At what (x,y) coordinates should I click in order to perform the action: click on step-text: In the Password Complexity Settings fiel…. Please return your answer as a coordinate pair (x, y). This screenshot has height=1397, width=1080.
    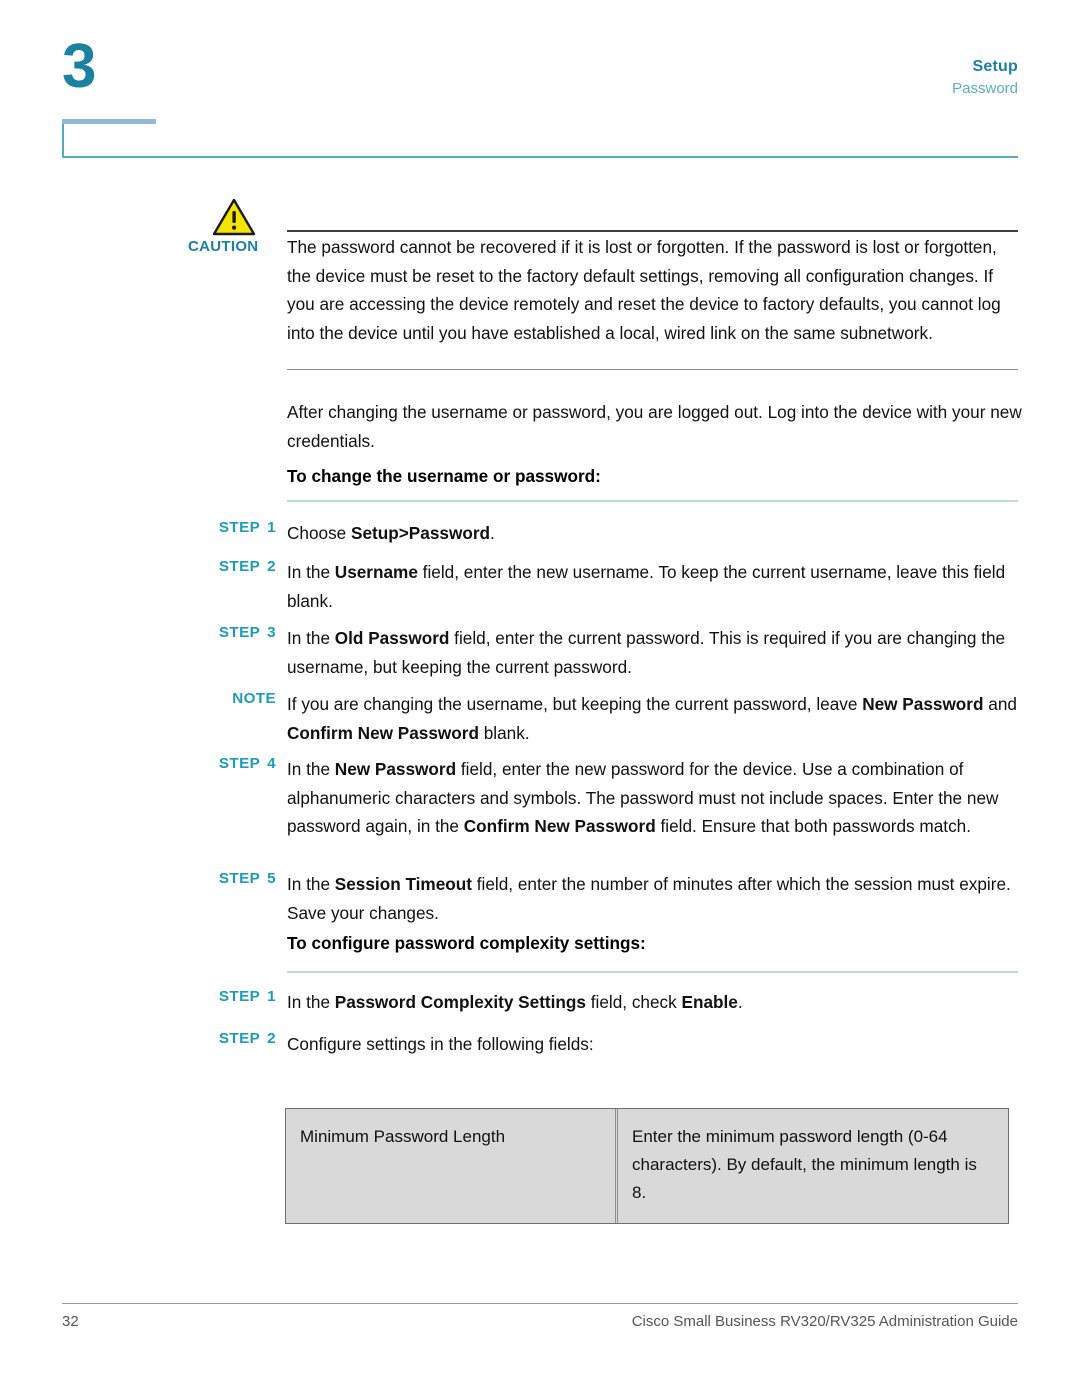
    Looking at the image, I should click on (657, 1002).